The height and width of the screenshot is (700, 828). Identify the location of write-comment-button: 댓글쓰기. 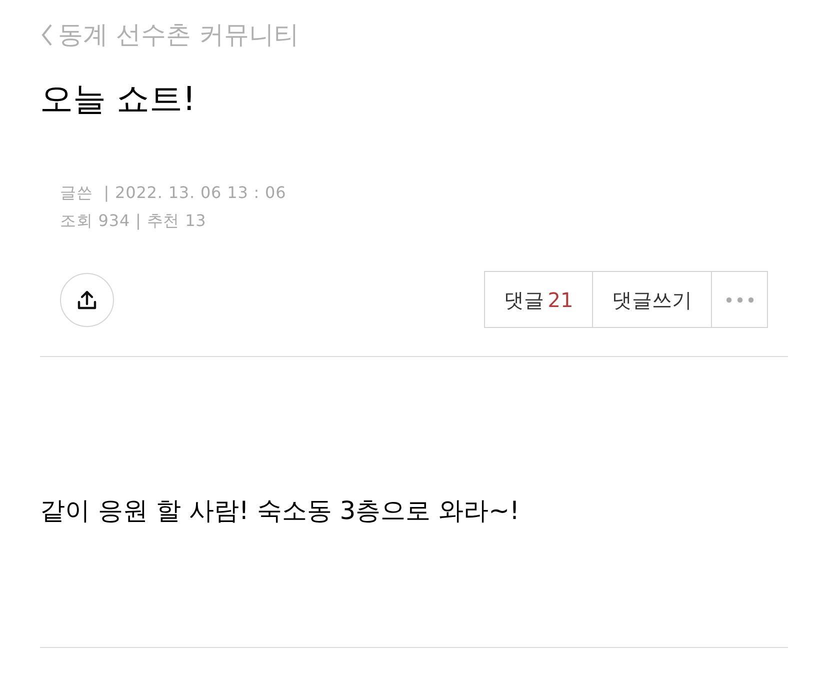
(652, 299).